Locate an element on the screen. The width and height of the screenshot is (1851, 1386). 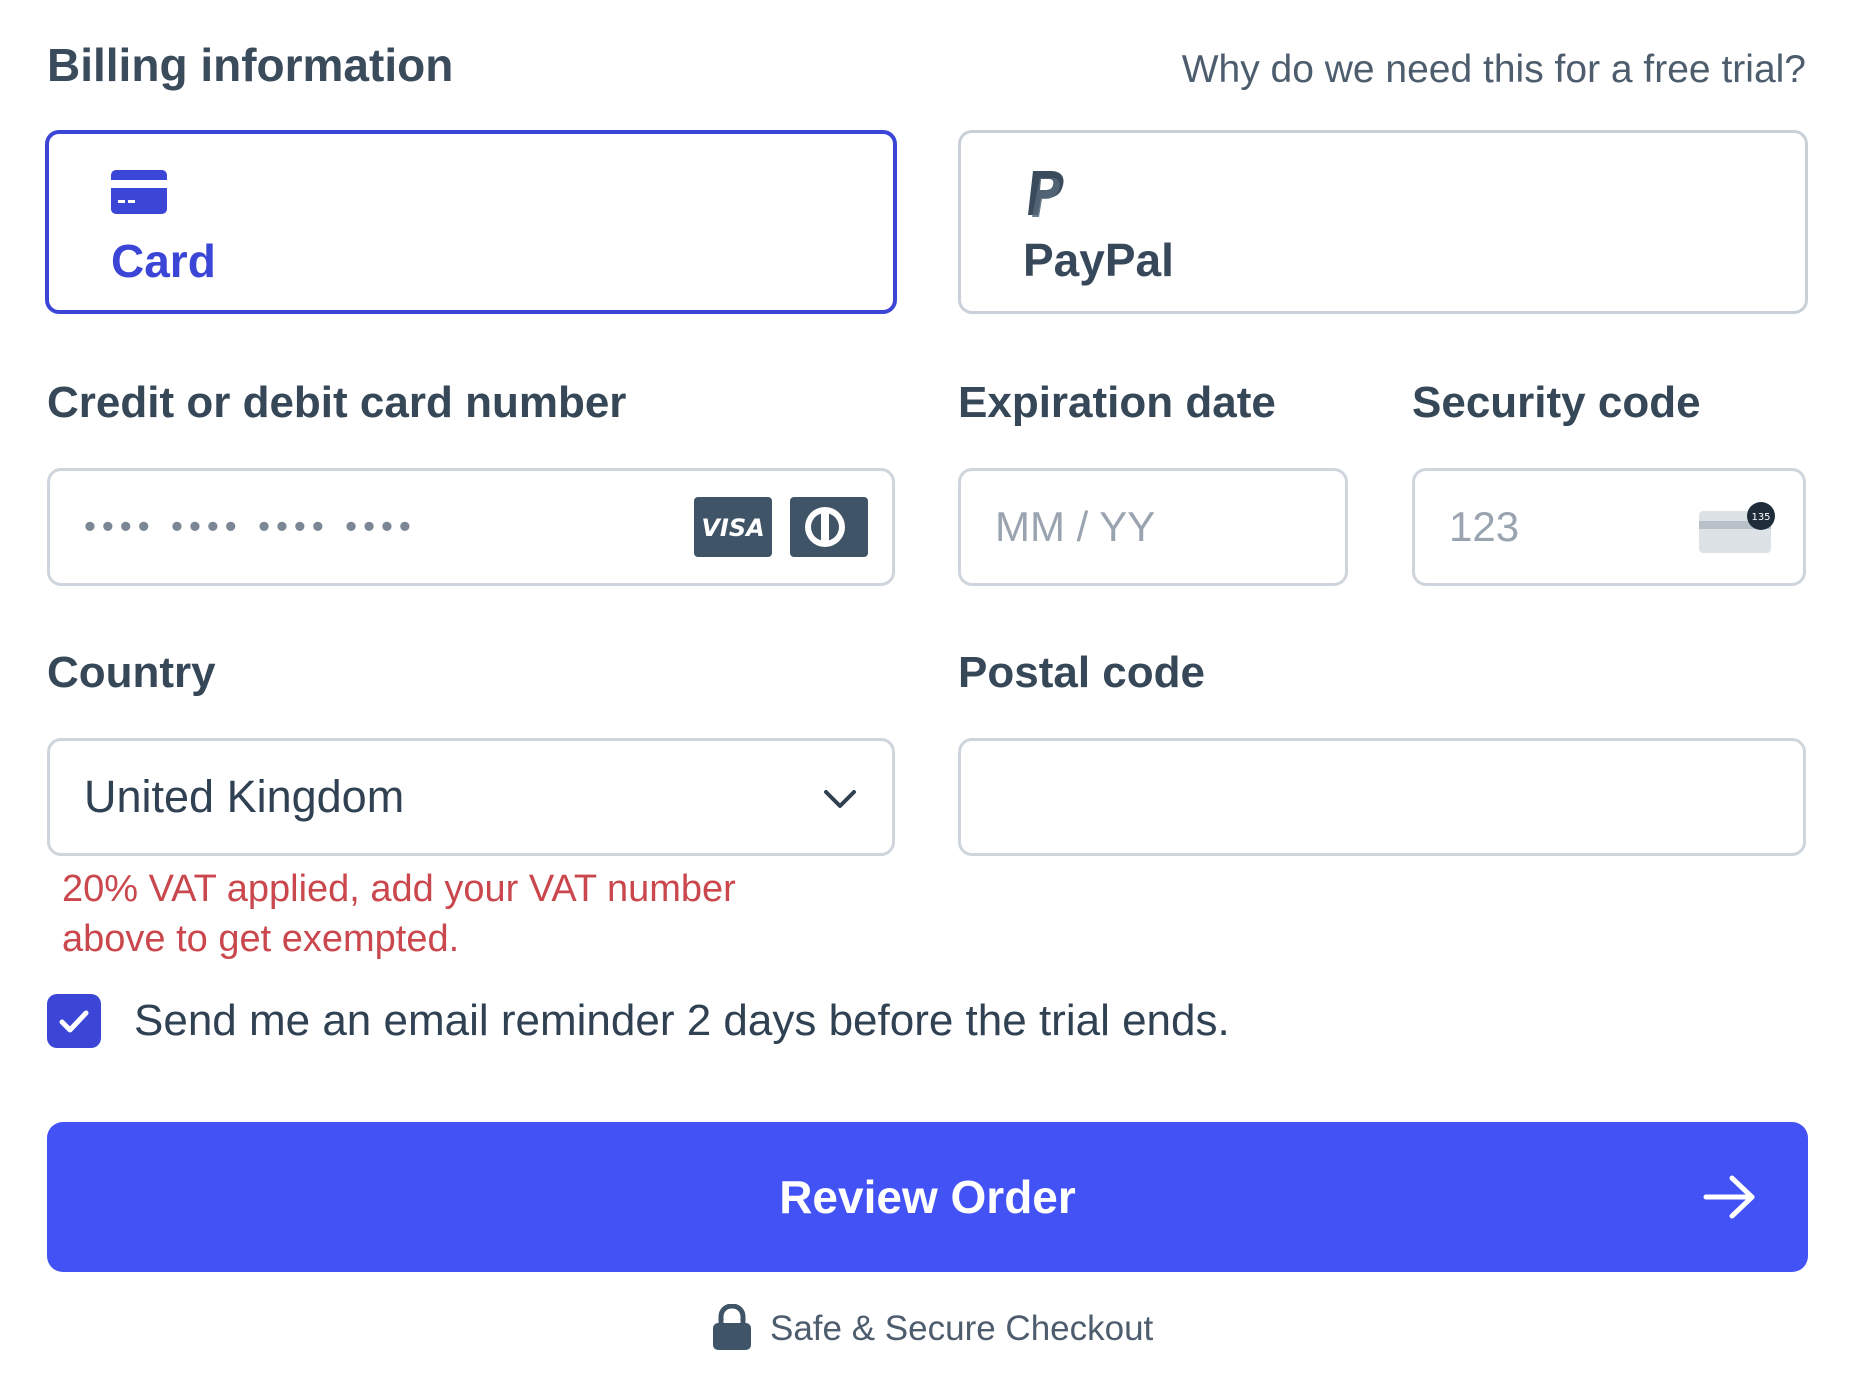
cvc-badge-text: 135 is located at coordinates (1760, 517).